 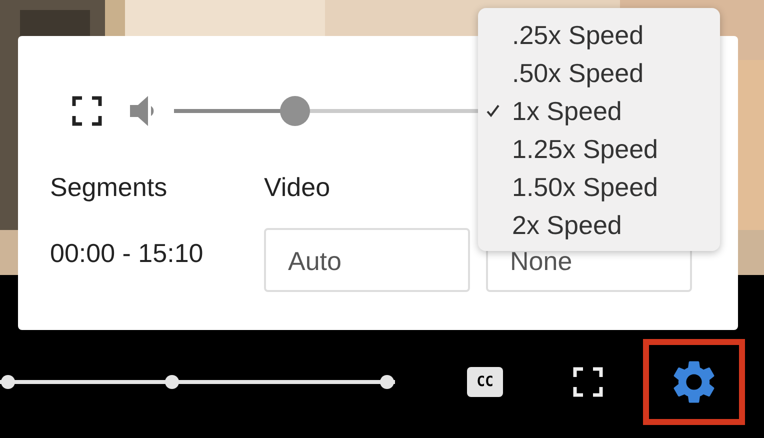 I want to click on captions-button: CC, so click(x=485, y=381).